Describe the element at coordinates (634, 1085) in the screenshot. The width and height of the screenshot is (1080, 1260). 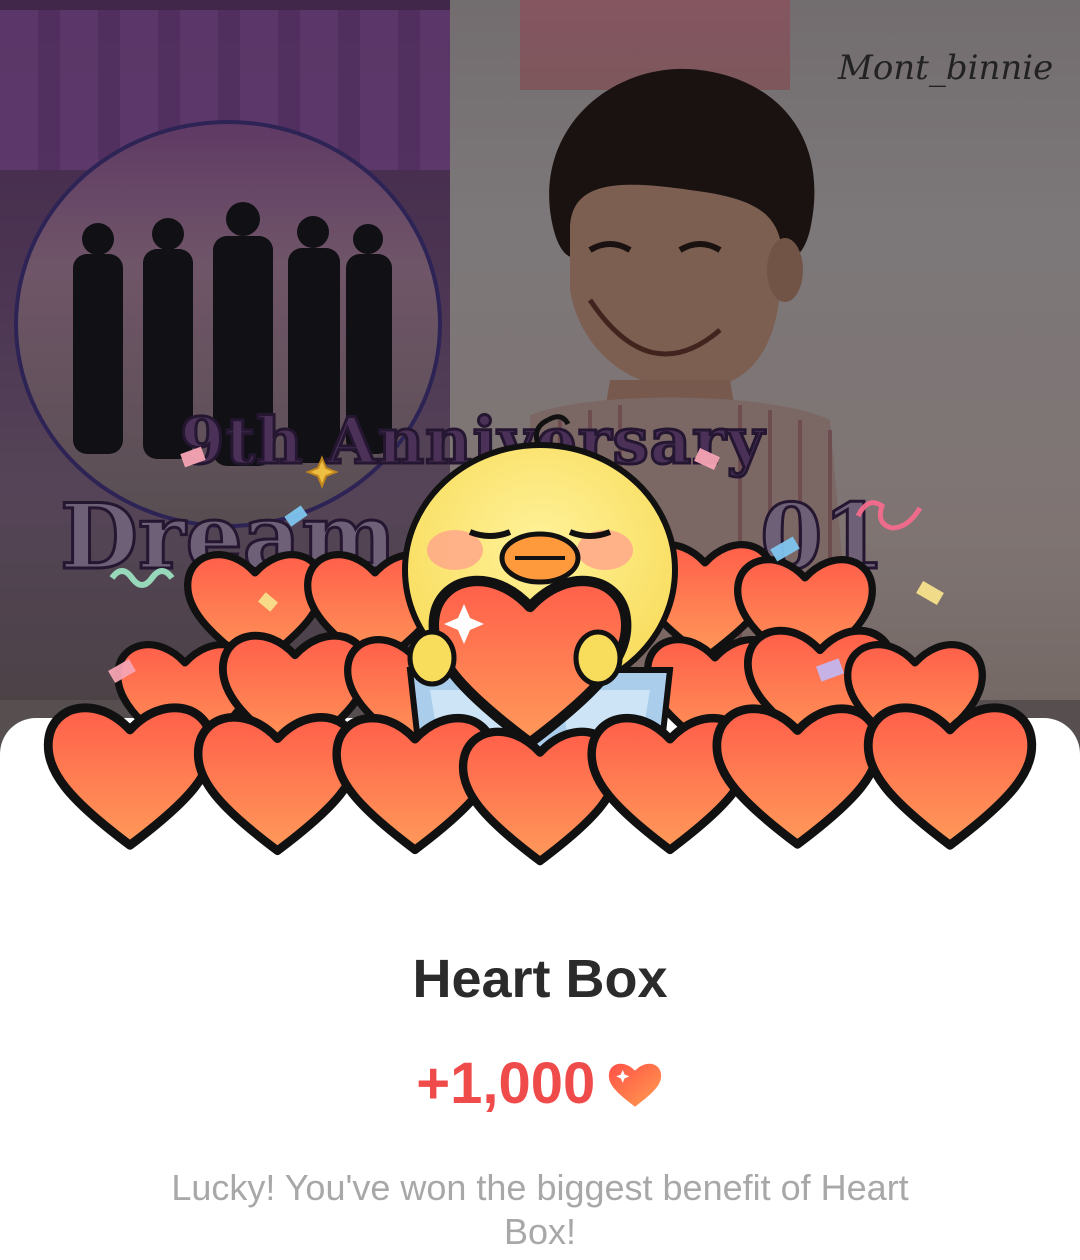
I see `heart-icon` at that location.